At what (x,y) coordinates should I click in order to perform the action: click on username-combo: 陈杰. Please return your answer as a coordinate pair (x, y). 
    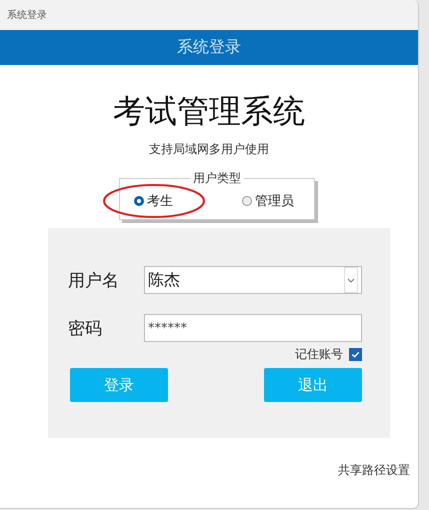
    Looking at the image, I should click on (253, 280).